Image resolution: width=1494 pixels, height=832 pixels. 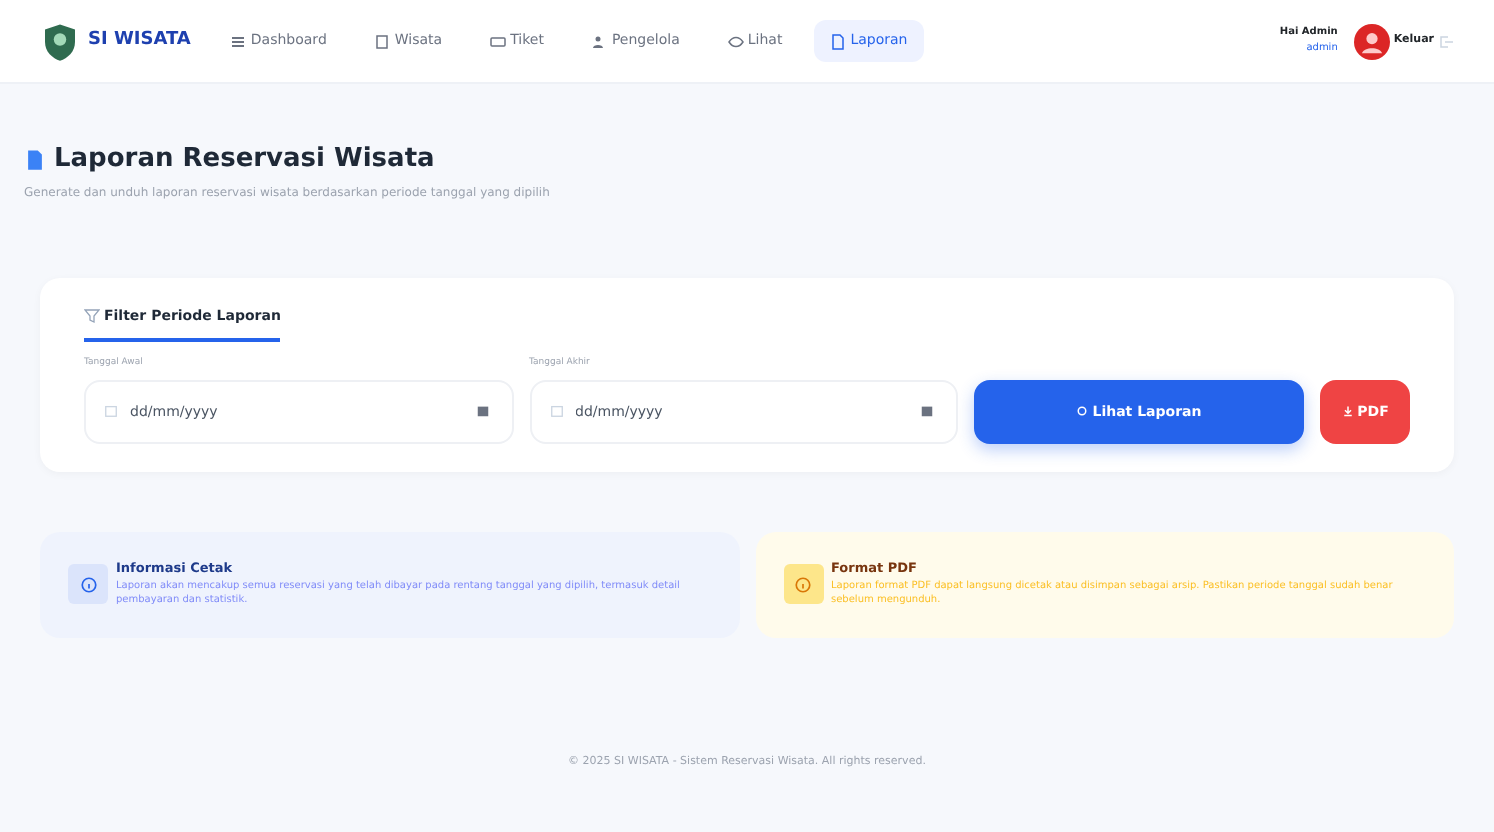 What do you see at coordinates (599, 41) in the screenshot?
I see `users-icon` at bounding box center [599, 41].